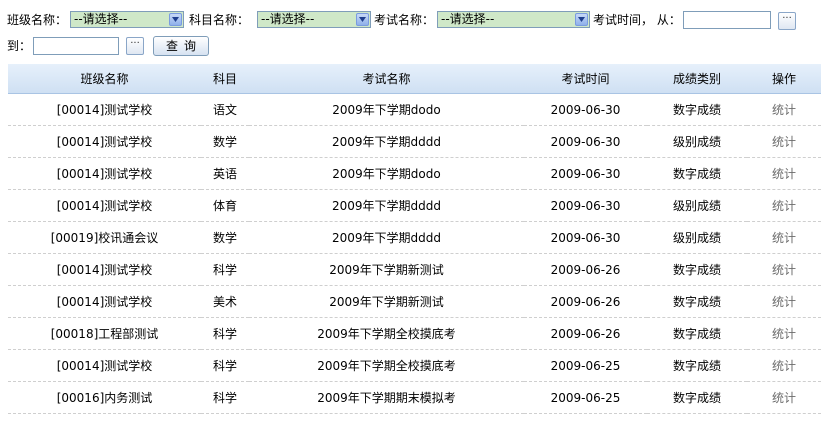 The width and height of the screenshot is (822, 421). Describe the element at coordinates (225, 79) in the screenshot. I see `header-subject: 科目` at that location.